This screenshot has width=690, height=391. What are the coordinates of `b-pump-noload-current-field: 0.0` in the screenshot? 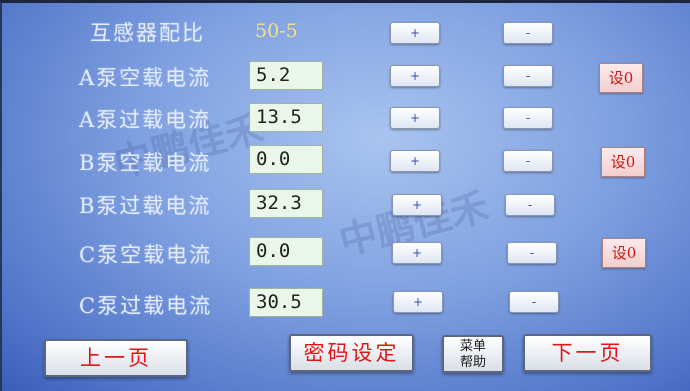 It's located at (286, 159).